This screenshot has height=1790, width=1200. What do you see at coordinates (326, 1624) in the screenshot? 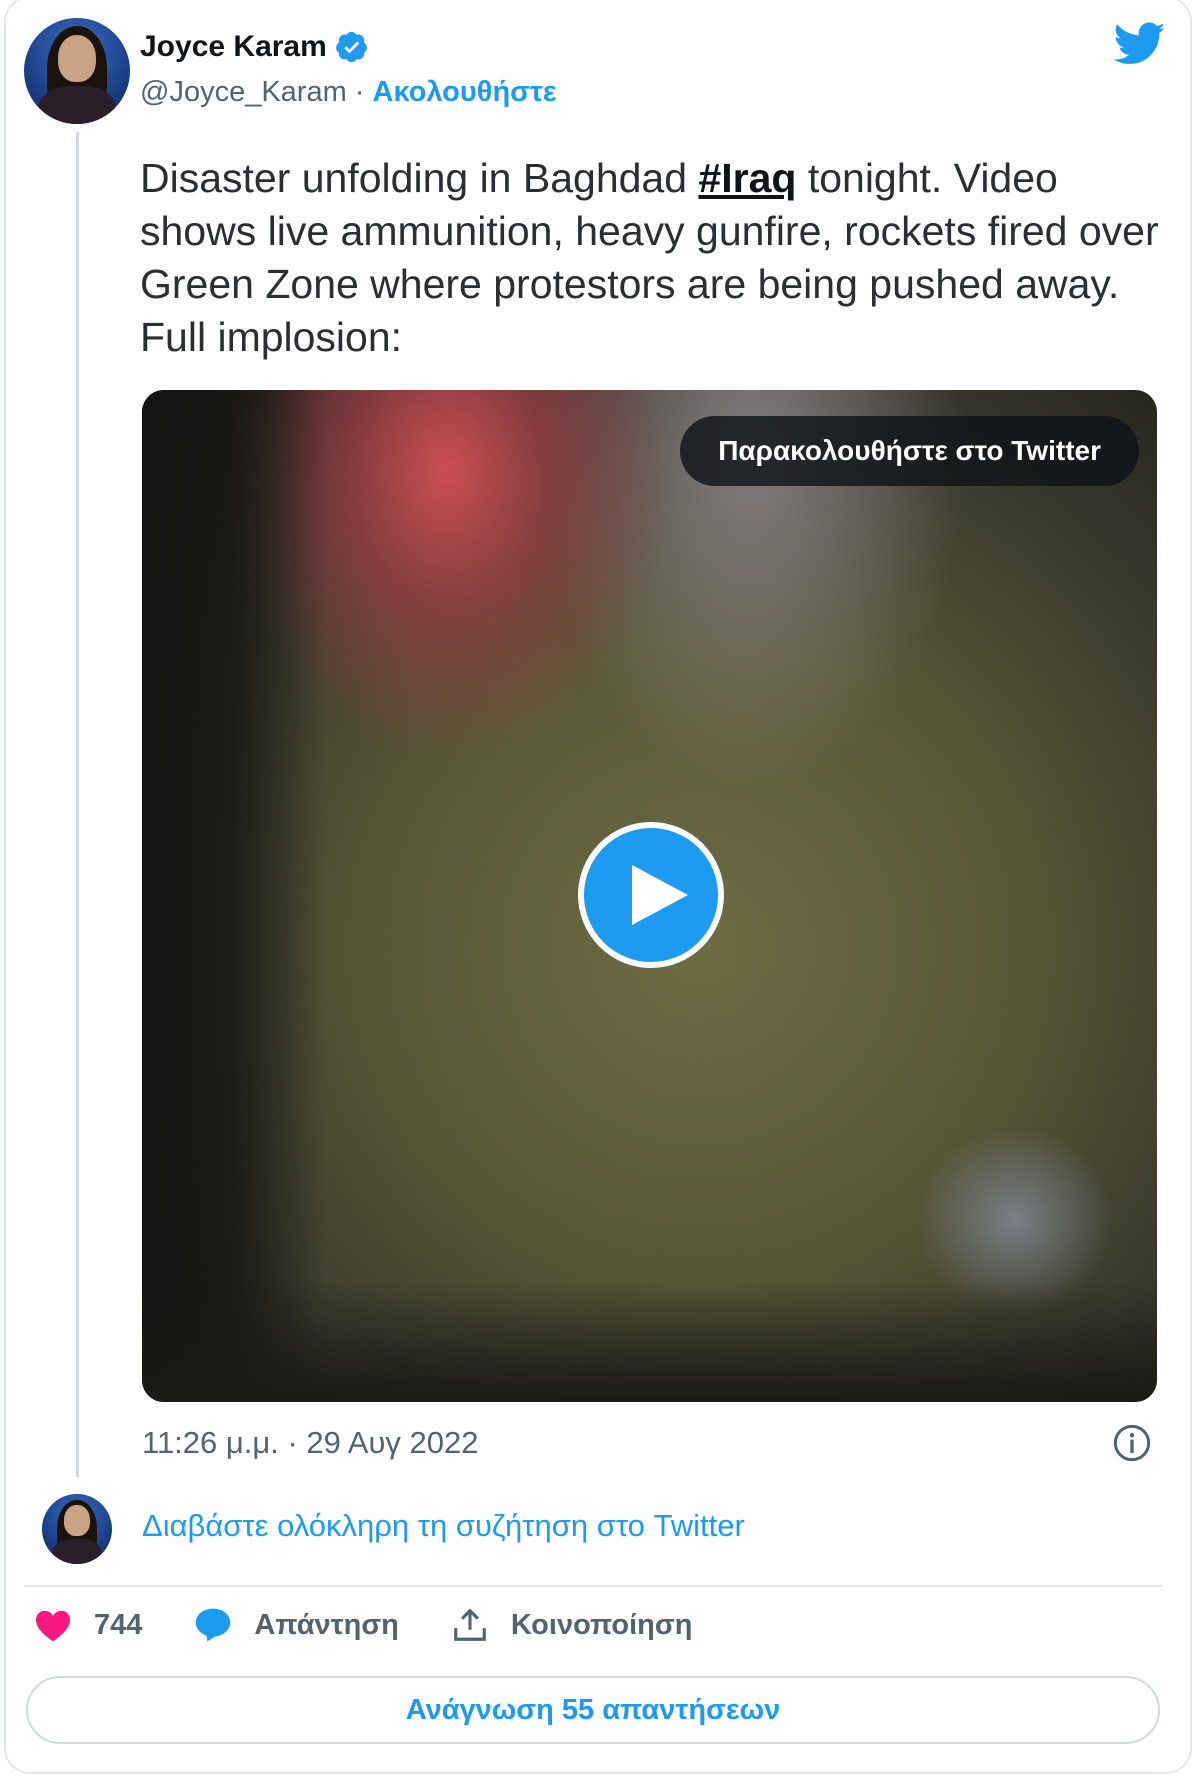
I see `reply-label: Απάντηση` at bounding box center [326, 1624].